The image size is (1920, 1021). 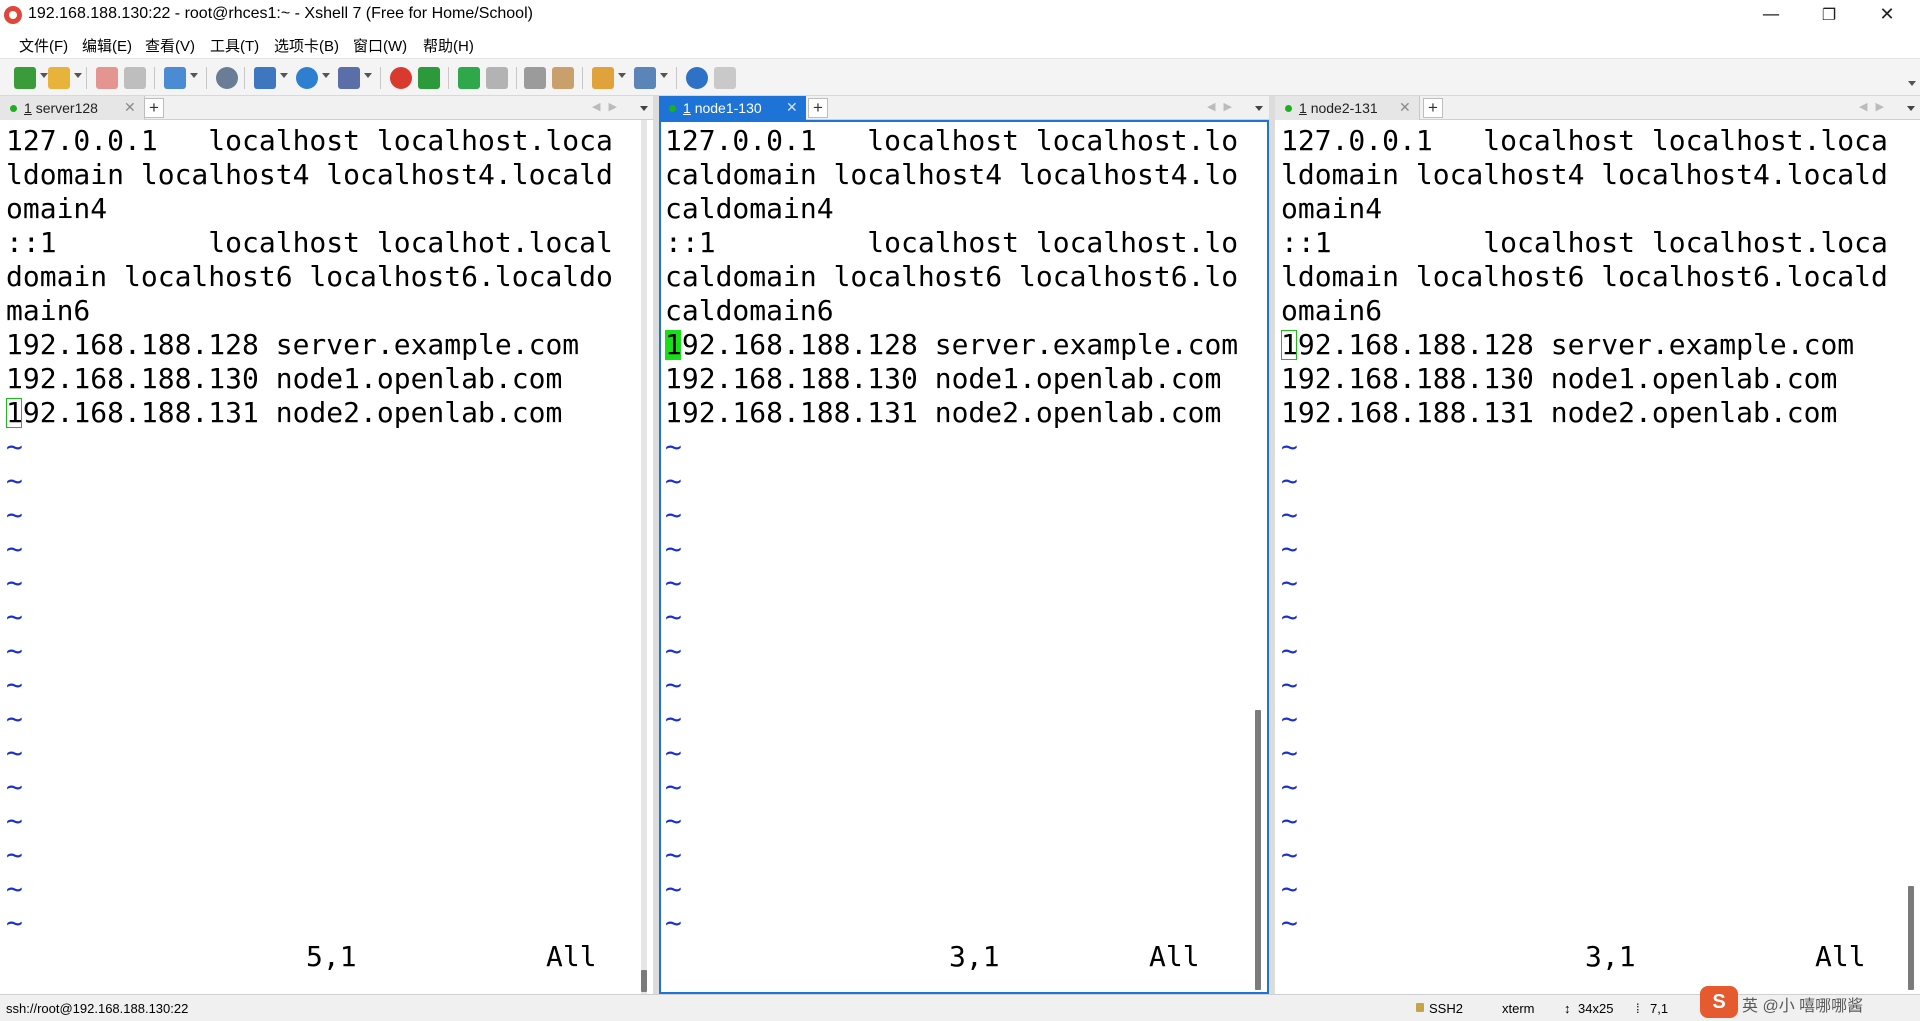 What do you see at coordinates (265, 78) in the screenshot?
I see `transfer-icon` at bounding box center [265, 78].